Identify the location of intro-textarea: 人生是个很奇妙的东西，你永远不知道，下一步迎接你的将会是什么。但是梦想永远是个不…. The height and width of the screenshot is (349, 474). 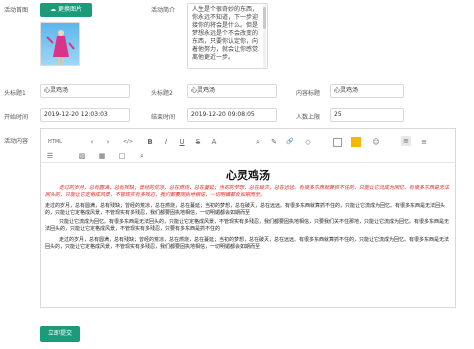
(227, 36).